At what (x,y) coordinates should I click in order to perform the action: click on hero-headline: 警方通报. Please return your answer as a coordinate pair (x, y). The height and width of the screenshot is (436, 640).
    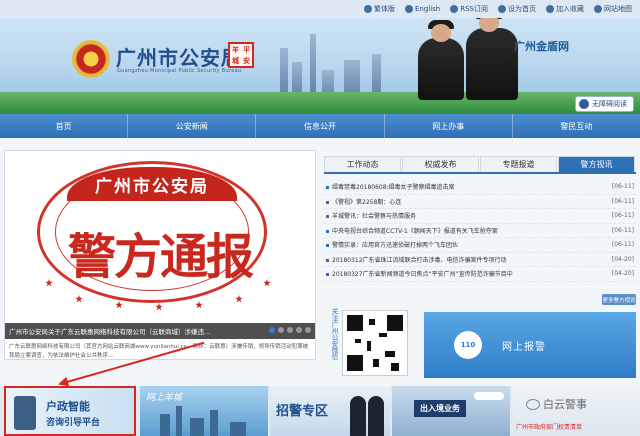
    Looking at the image, I should click on (160, 257).